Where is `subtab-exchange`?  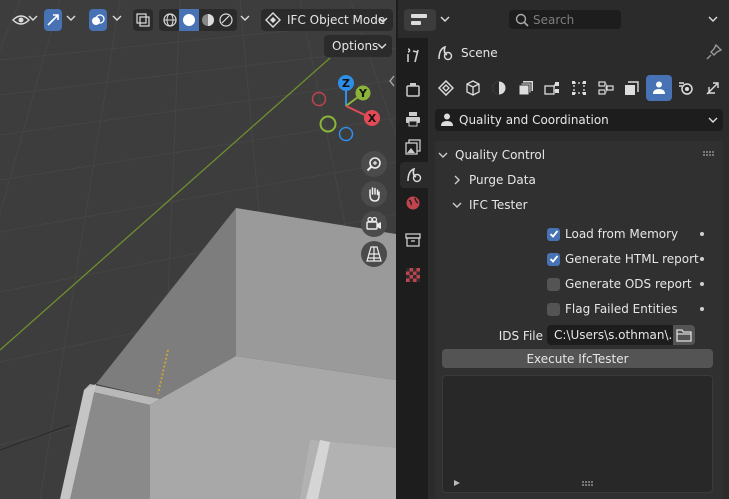
subtab-exchange is located at coordinates (713, 88).